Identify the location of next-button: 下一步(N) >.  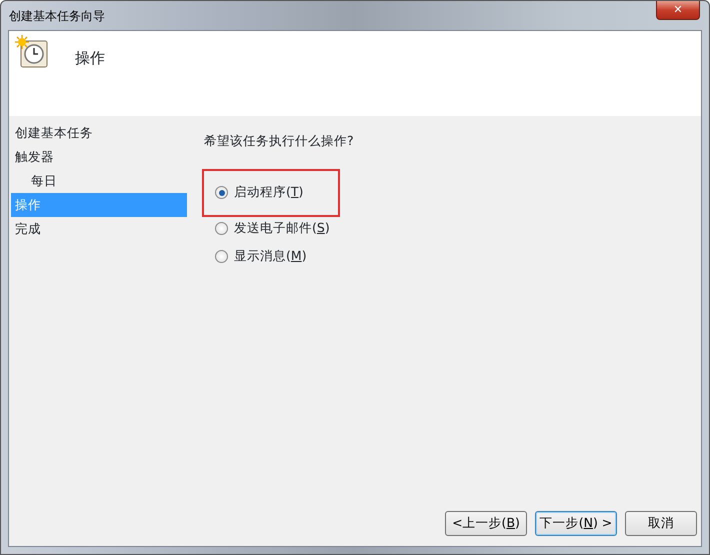
(576, 523).